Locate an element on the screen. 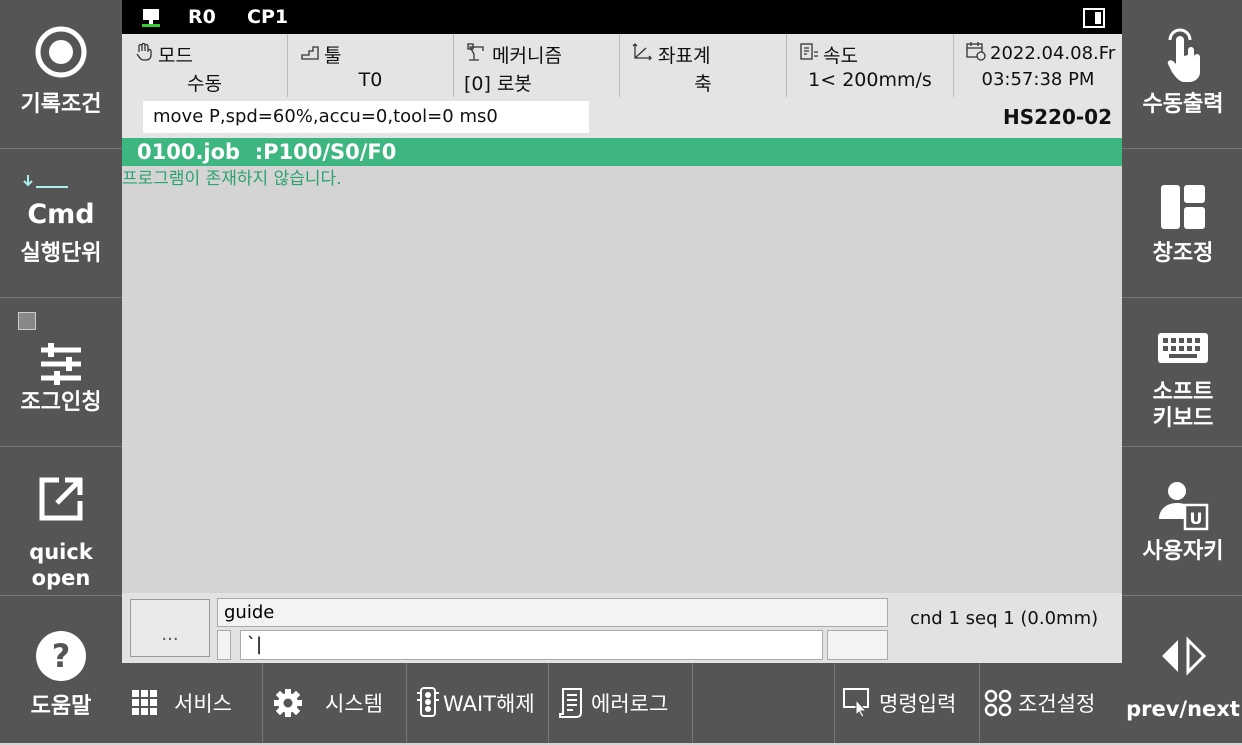 Image resolution: width=1242 pixels, height=745 pixels. date-value: 2022.04.08.Fr is located at coordinates (1053, 53).